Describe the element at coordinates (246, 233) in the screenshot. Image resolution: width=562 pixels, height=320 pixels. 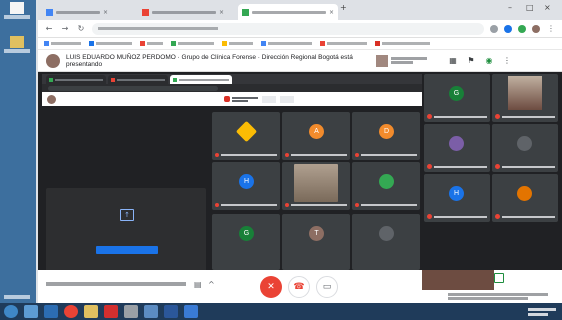
I see `participant-avatar: G` at that location.